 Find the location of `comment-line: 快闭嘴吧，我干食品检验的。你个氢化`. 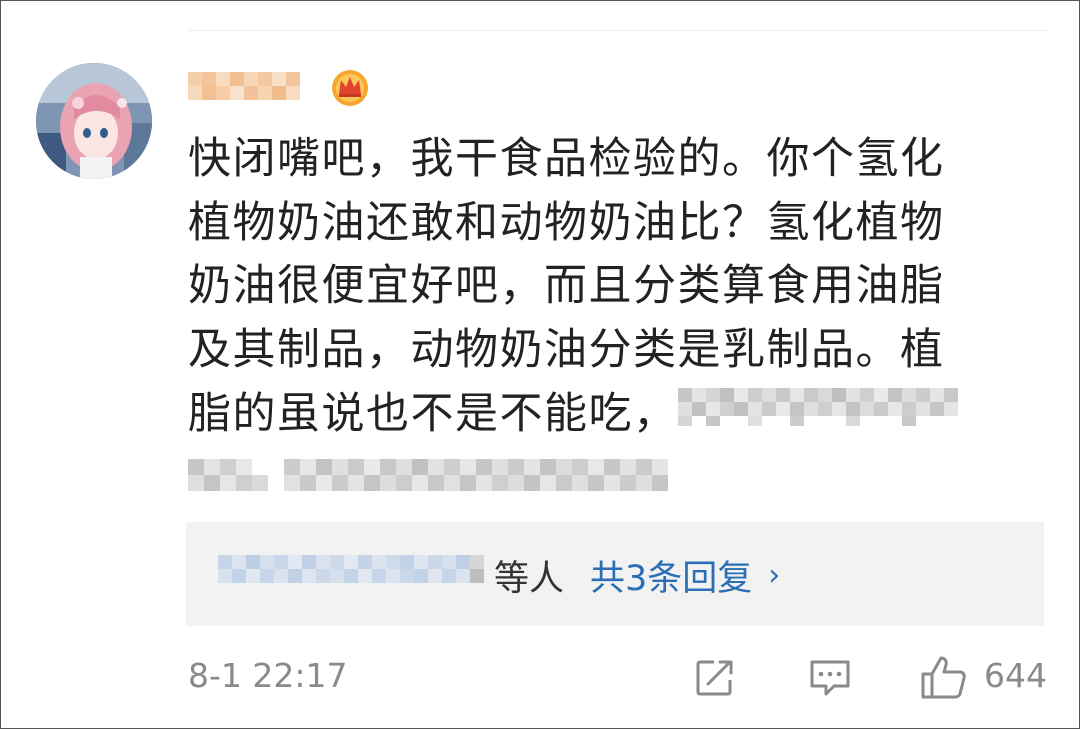

comment-line: 快闭嘴吧，我干食品检验的。你个氢化 is located at coordinates (566, 159).